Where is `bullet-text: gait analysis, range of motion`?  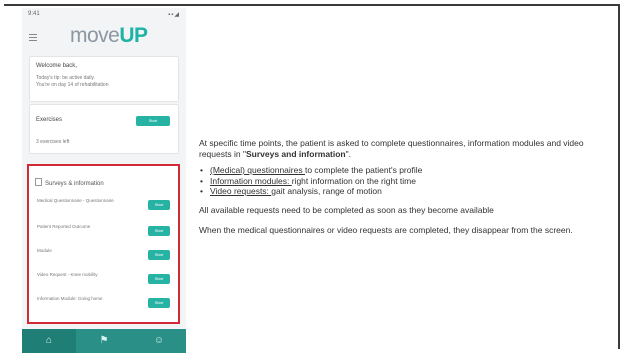
bullet-text: gait analysis, range of motion is located at coordinates (326, 191).